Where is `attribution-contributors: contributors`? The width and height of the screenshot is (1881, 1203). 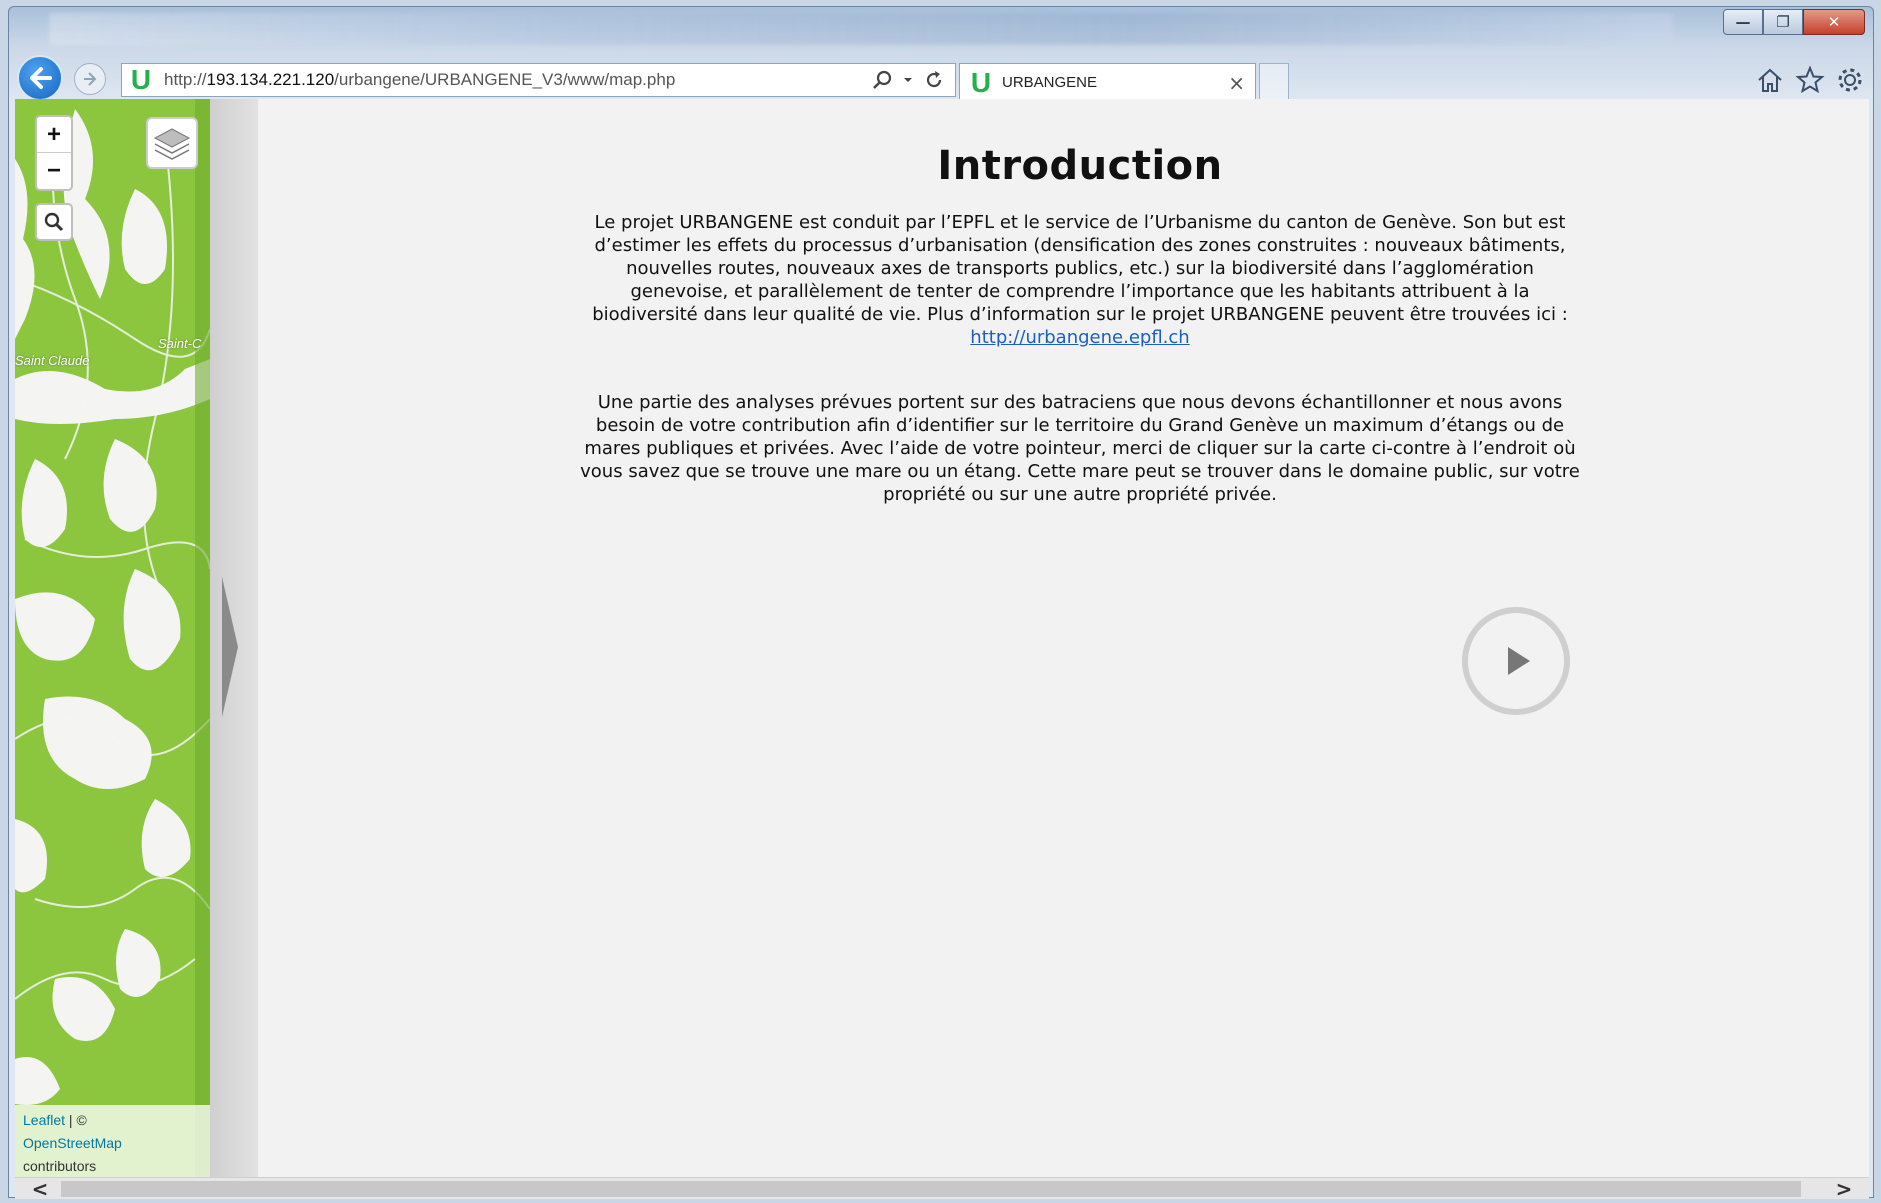 attribution-contributors: contributors is located at coordinates (60, 1166).